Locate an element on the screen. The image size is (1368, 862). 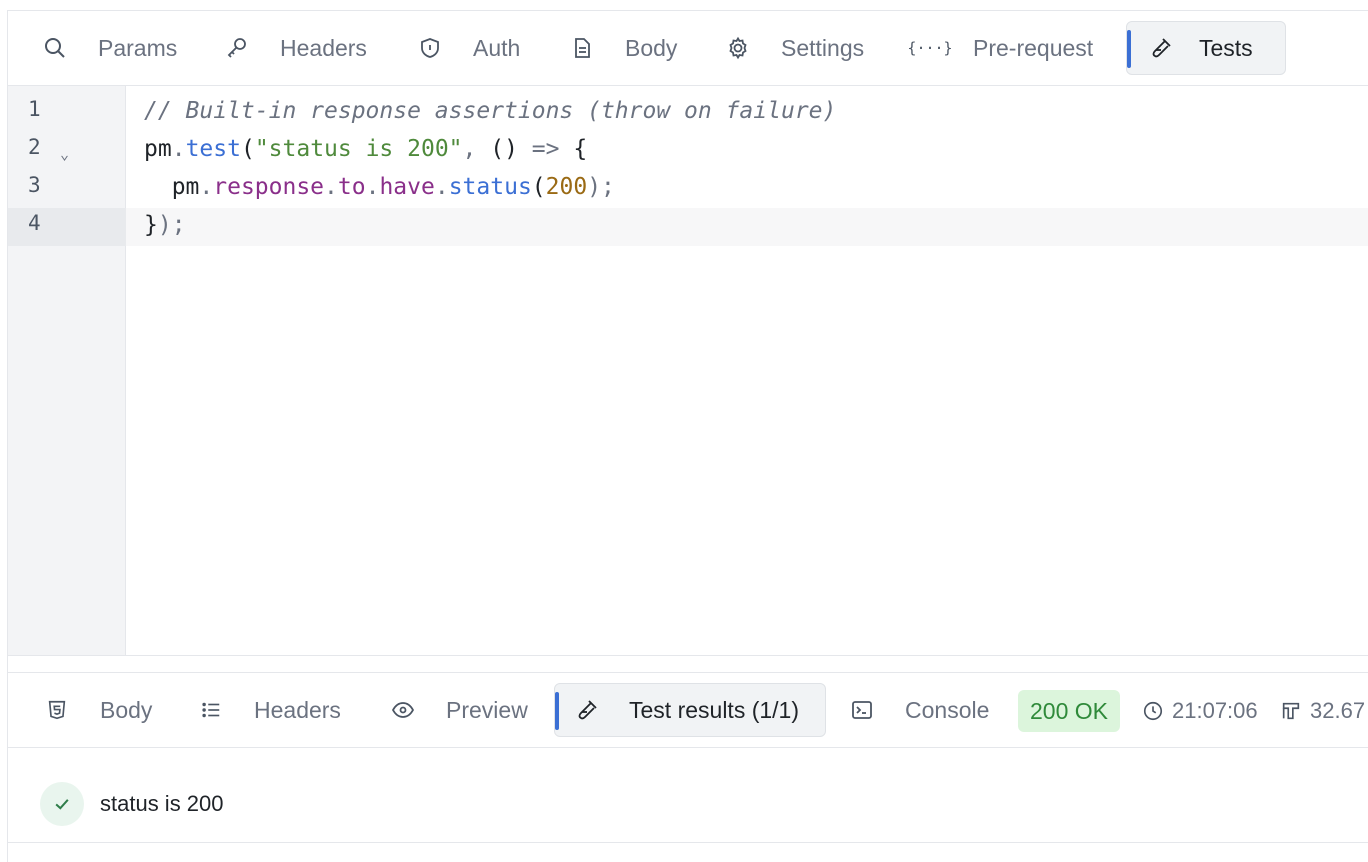
tab-label: Test results (1/1) is located at coordinates (714, 709).